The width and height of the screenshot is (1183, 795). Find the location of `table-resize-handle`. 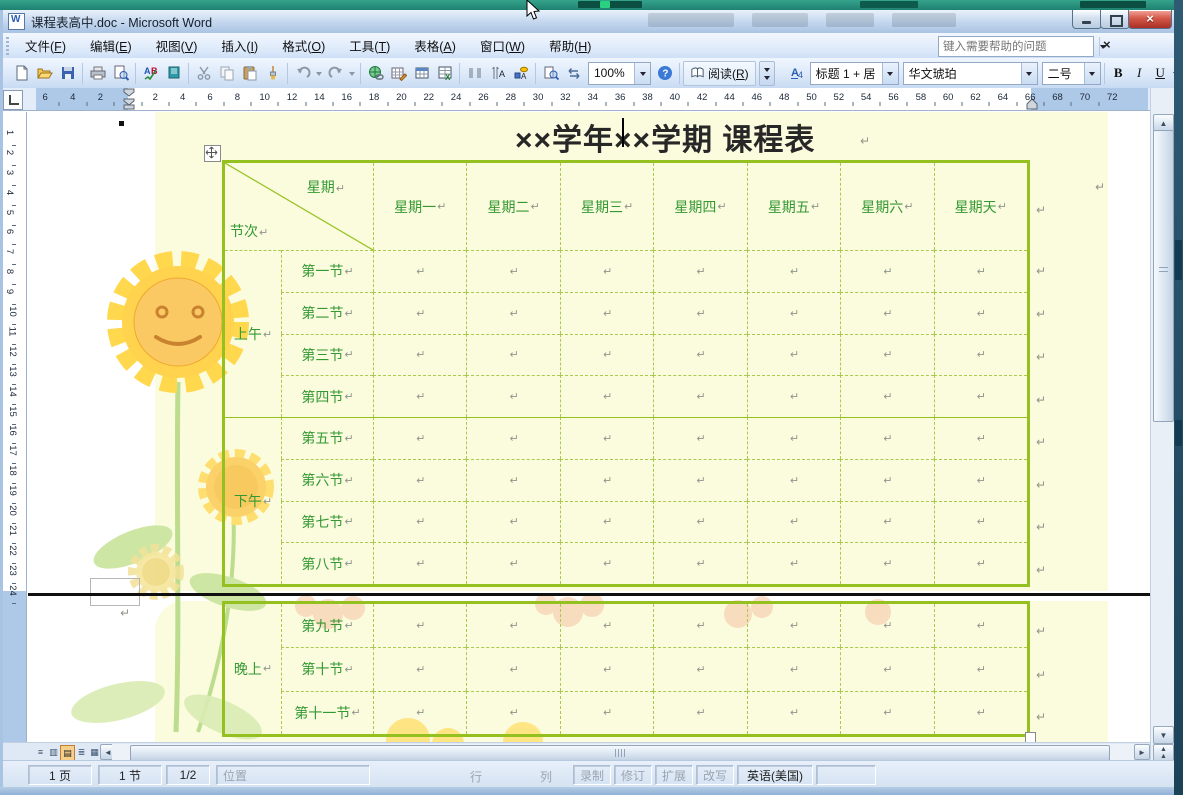

table-resize-handle is located at coordinates (1030, 737).